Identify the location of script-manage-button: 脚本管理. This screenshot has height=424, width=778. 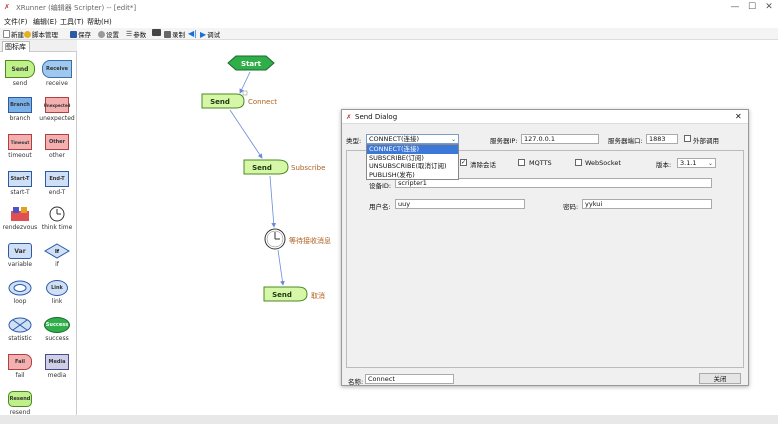
(41, 34).